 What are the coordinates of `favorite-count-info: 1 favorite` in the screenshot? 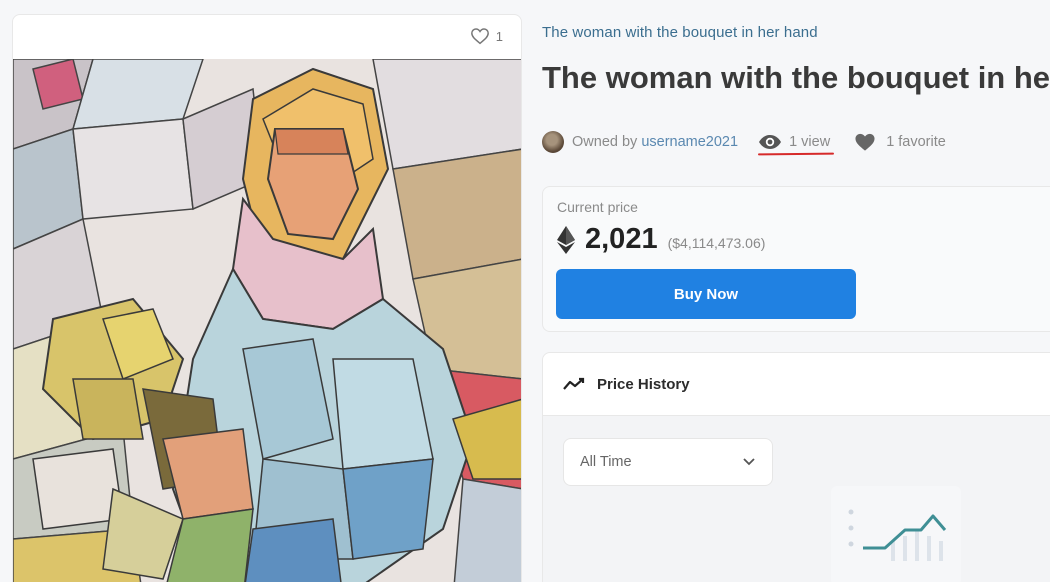 It's located at (900, 142).